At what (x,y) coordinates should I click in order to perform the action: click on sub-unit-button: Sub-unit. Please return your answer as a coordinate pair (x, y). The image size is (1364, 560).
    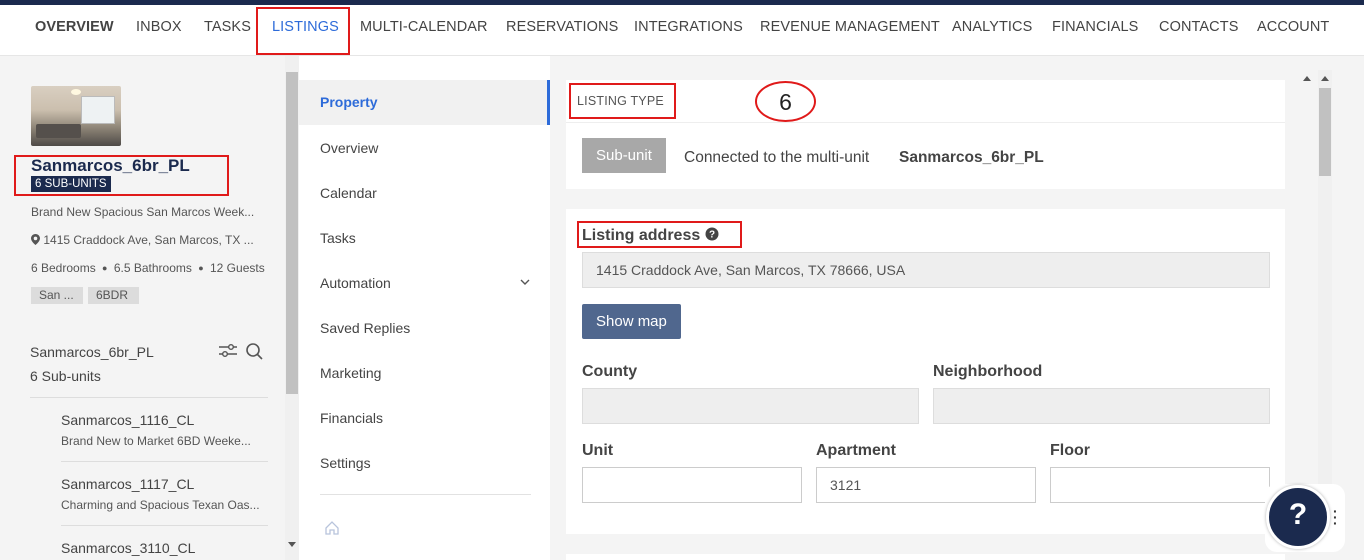
    Looking at the image, I should click on (624, 155).